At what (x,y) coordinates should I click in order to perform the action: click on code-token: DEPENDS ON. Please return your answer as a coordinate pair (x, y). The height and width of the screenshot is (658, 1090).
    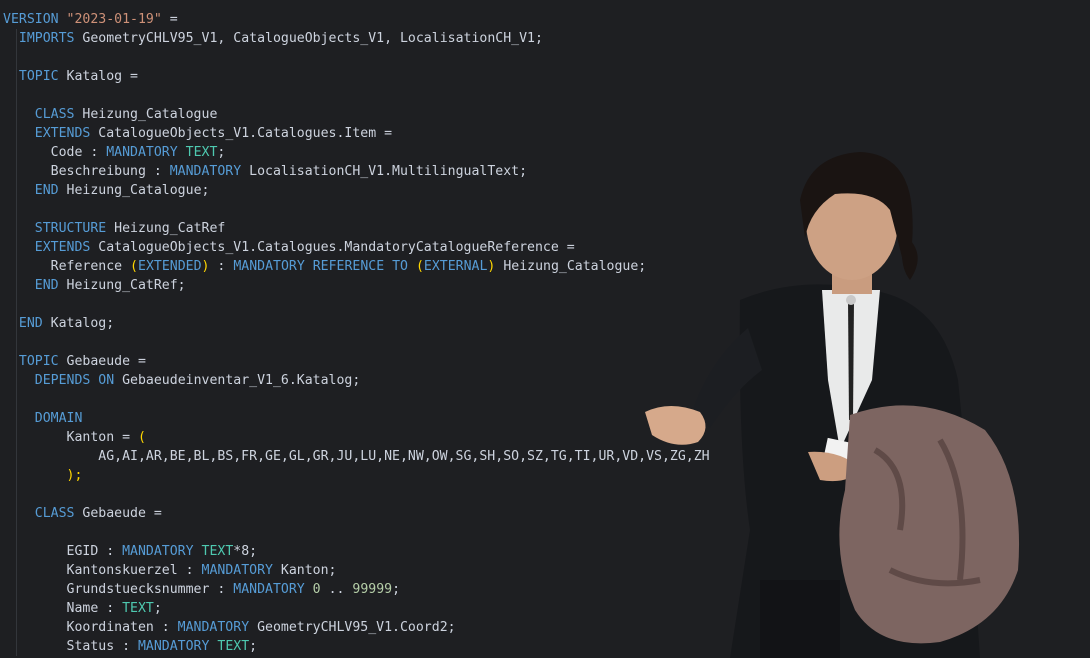
    Looking at the image, I should click on (74, 380).